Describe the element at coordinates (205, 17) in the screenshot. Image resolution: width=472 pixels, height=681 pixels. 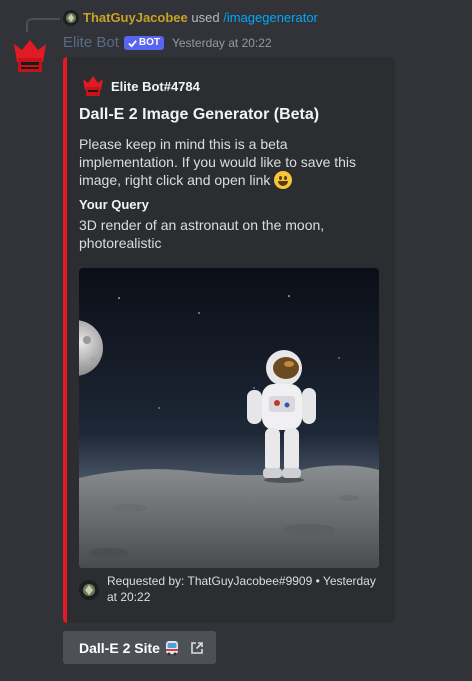
I see `reply-action: used` at that location.